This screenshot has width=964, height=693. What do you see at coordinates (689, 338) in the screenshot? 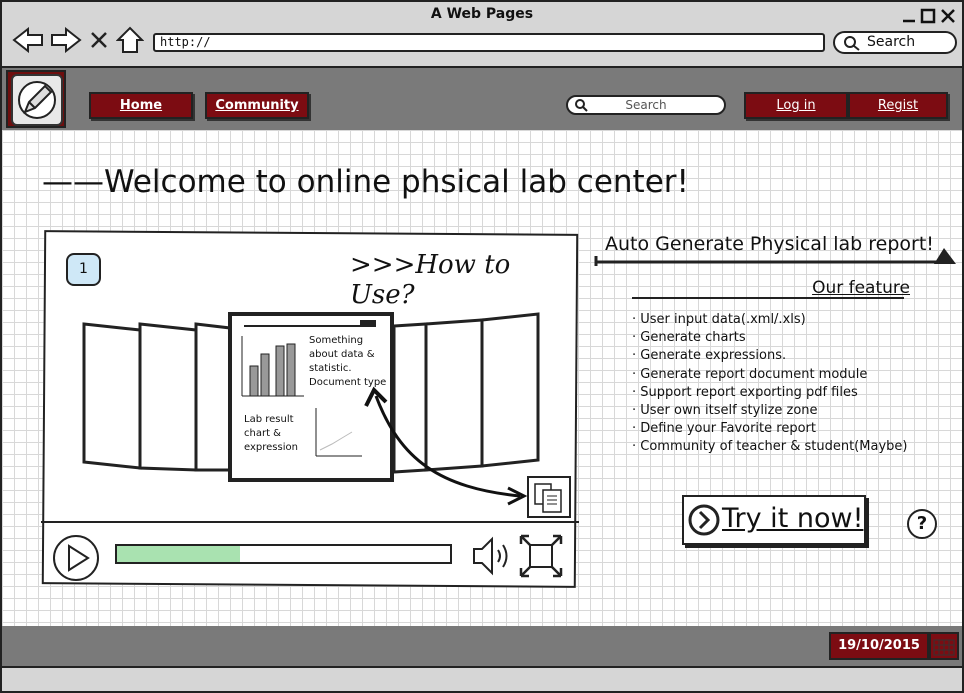
I see `feature-item: · Generate charts` at bounding box center [689, 338].